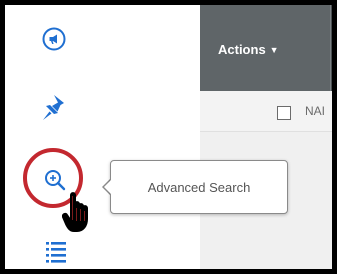 The image size is (337, 274). I want to click on actions-dropdown-button: Actions ▼, so click(248, 49).